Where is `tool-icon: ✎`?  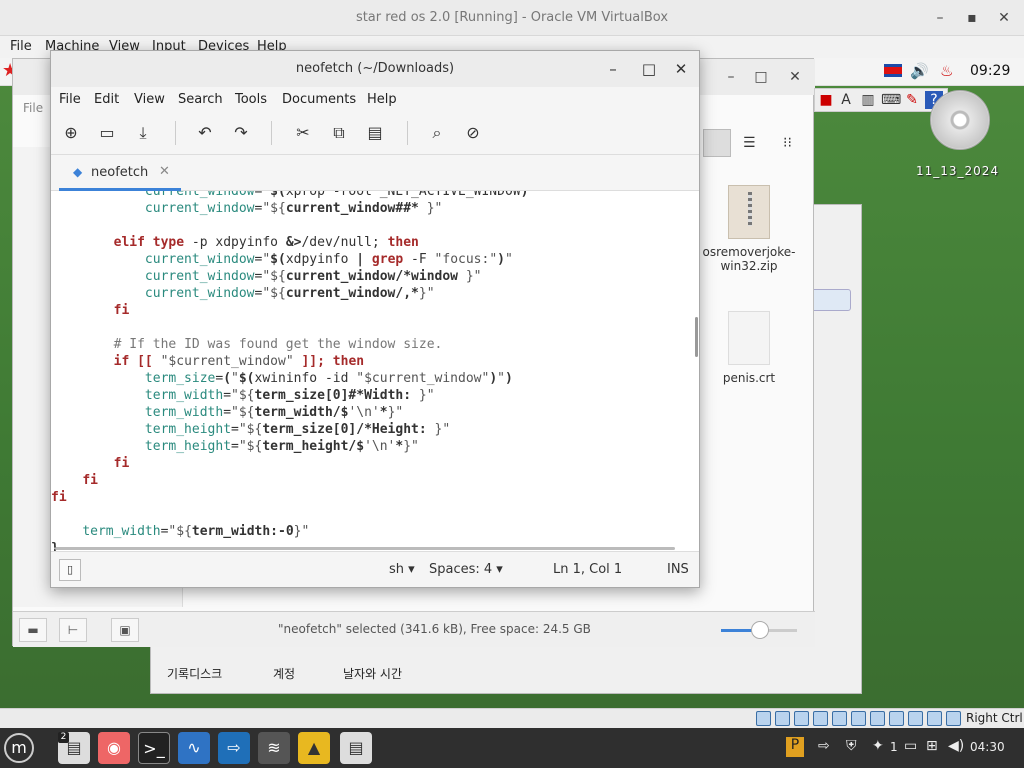
tool-icon: ✎ is located at coordinates (912, 100).